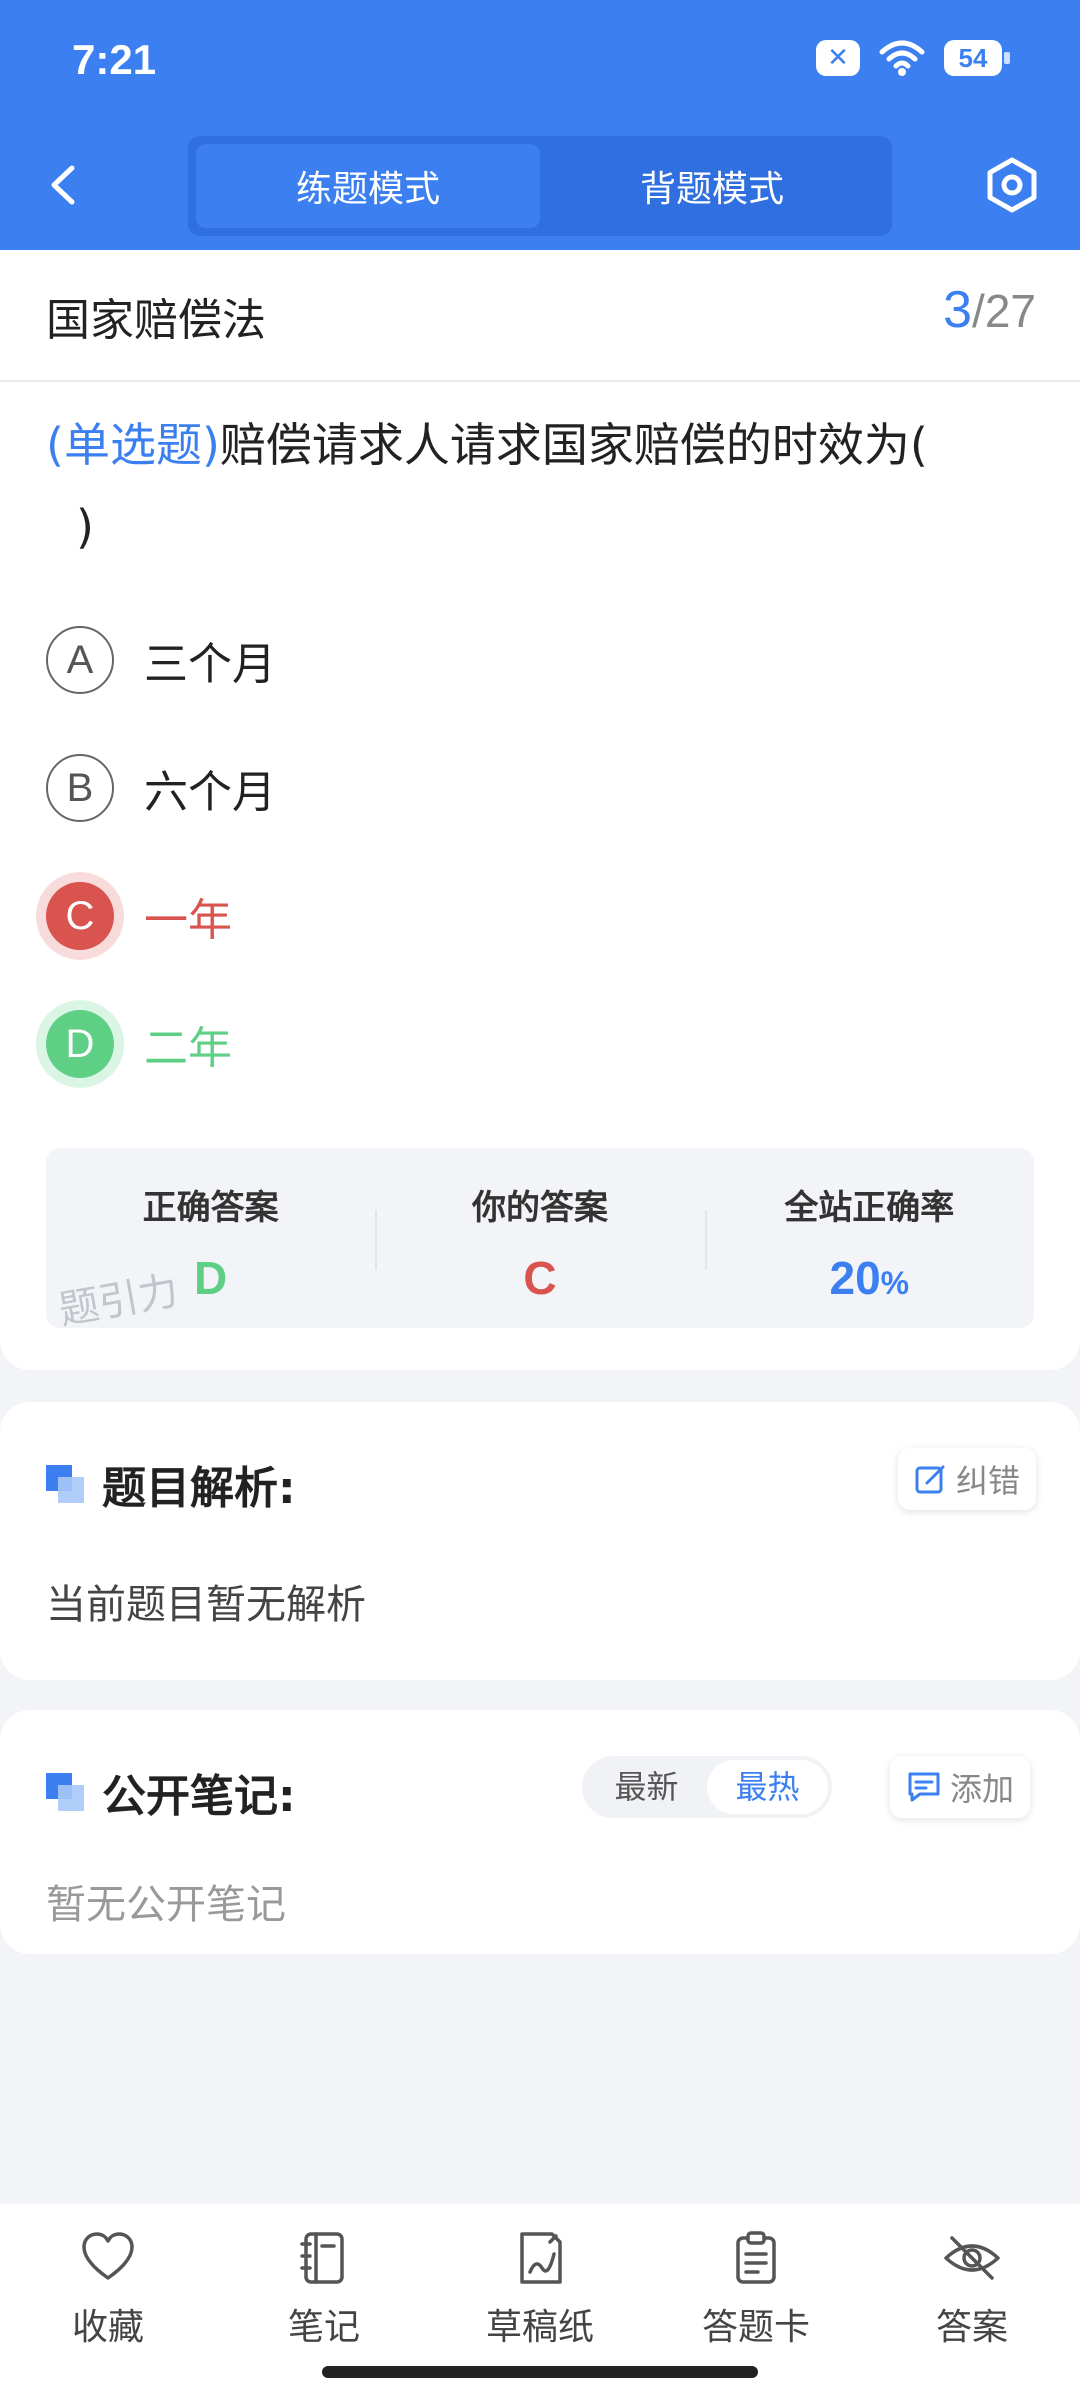 The height and width of the screenshot is (2400, 1080). I want to click on accuracy-rate-number: 20, so click(855, 1278).